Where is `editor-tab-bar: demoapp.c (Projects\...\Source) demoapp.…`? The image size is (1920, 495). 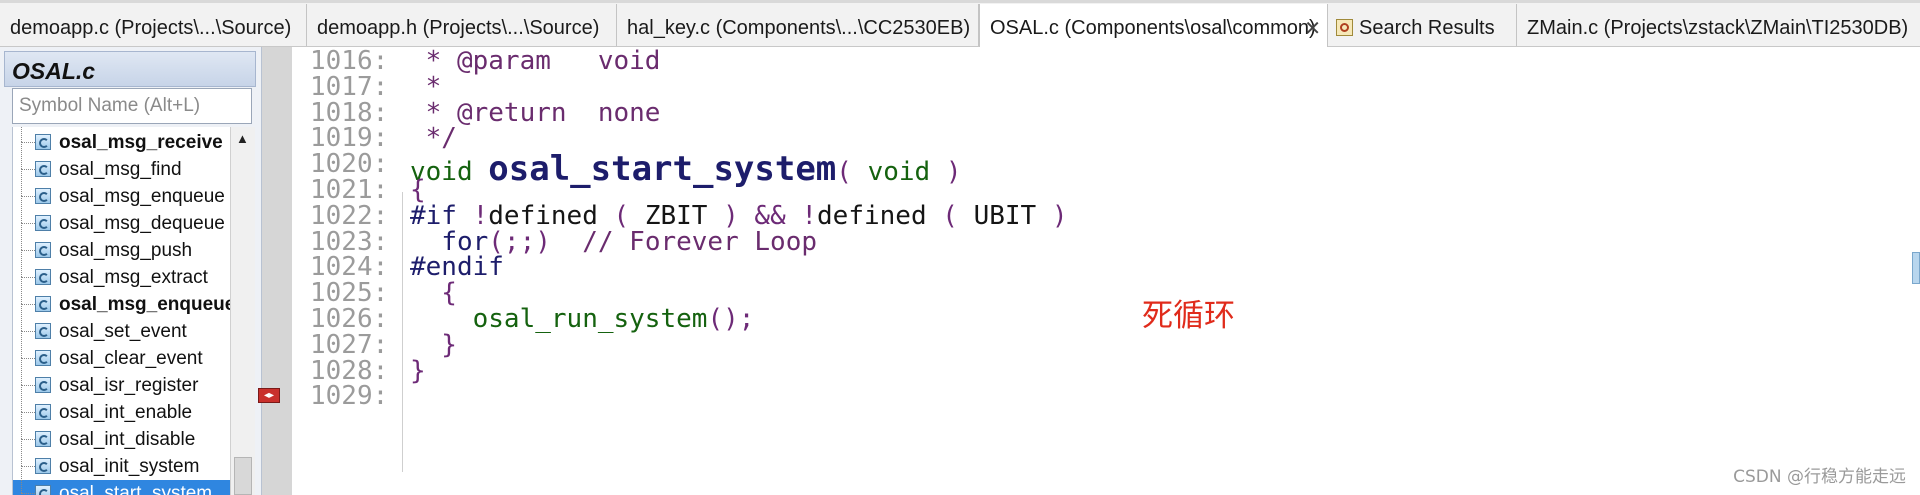 editor-tab-bar: demoapp.c (Projects\...\Source) demoapp.… is located at coordinates (960, 24).